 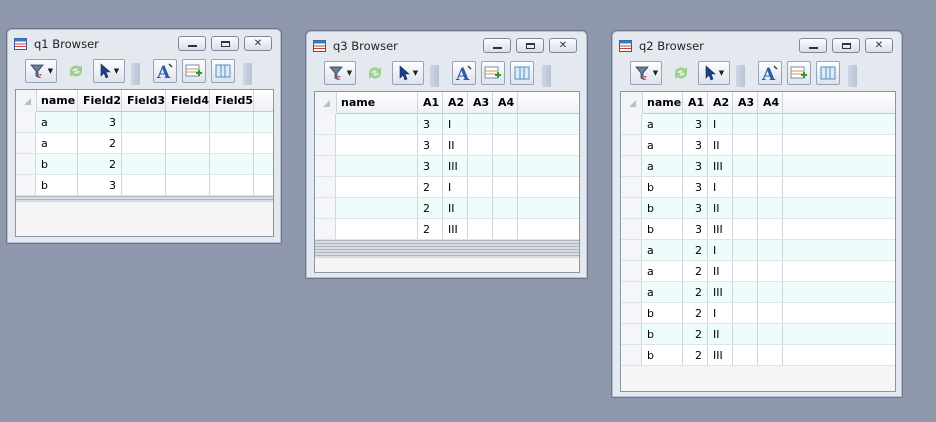 What do you see at coordinates (188, 143) in the screenshot?
I see `cell-field4` at bounding box center [188, 143].